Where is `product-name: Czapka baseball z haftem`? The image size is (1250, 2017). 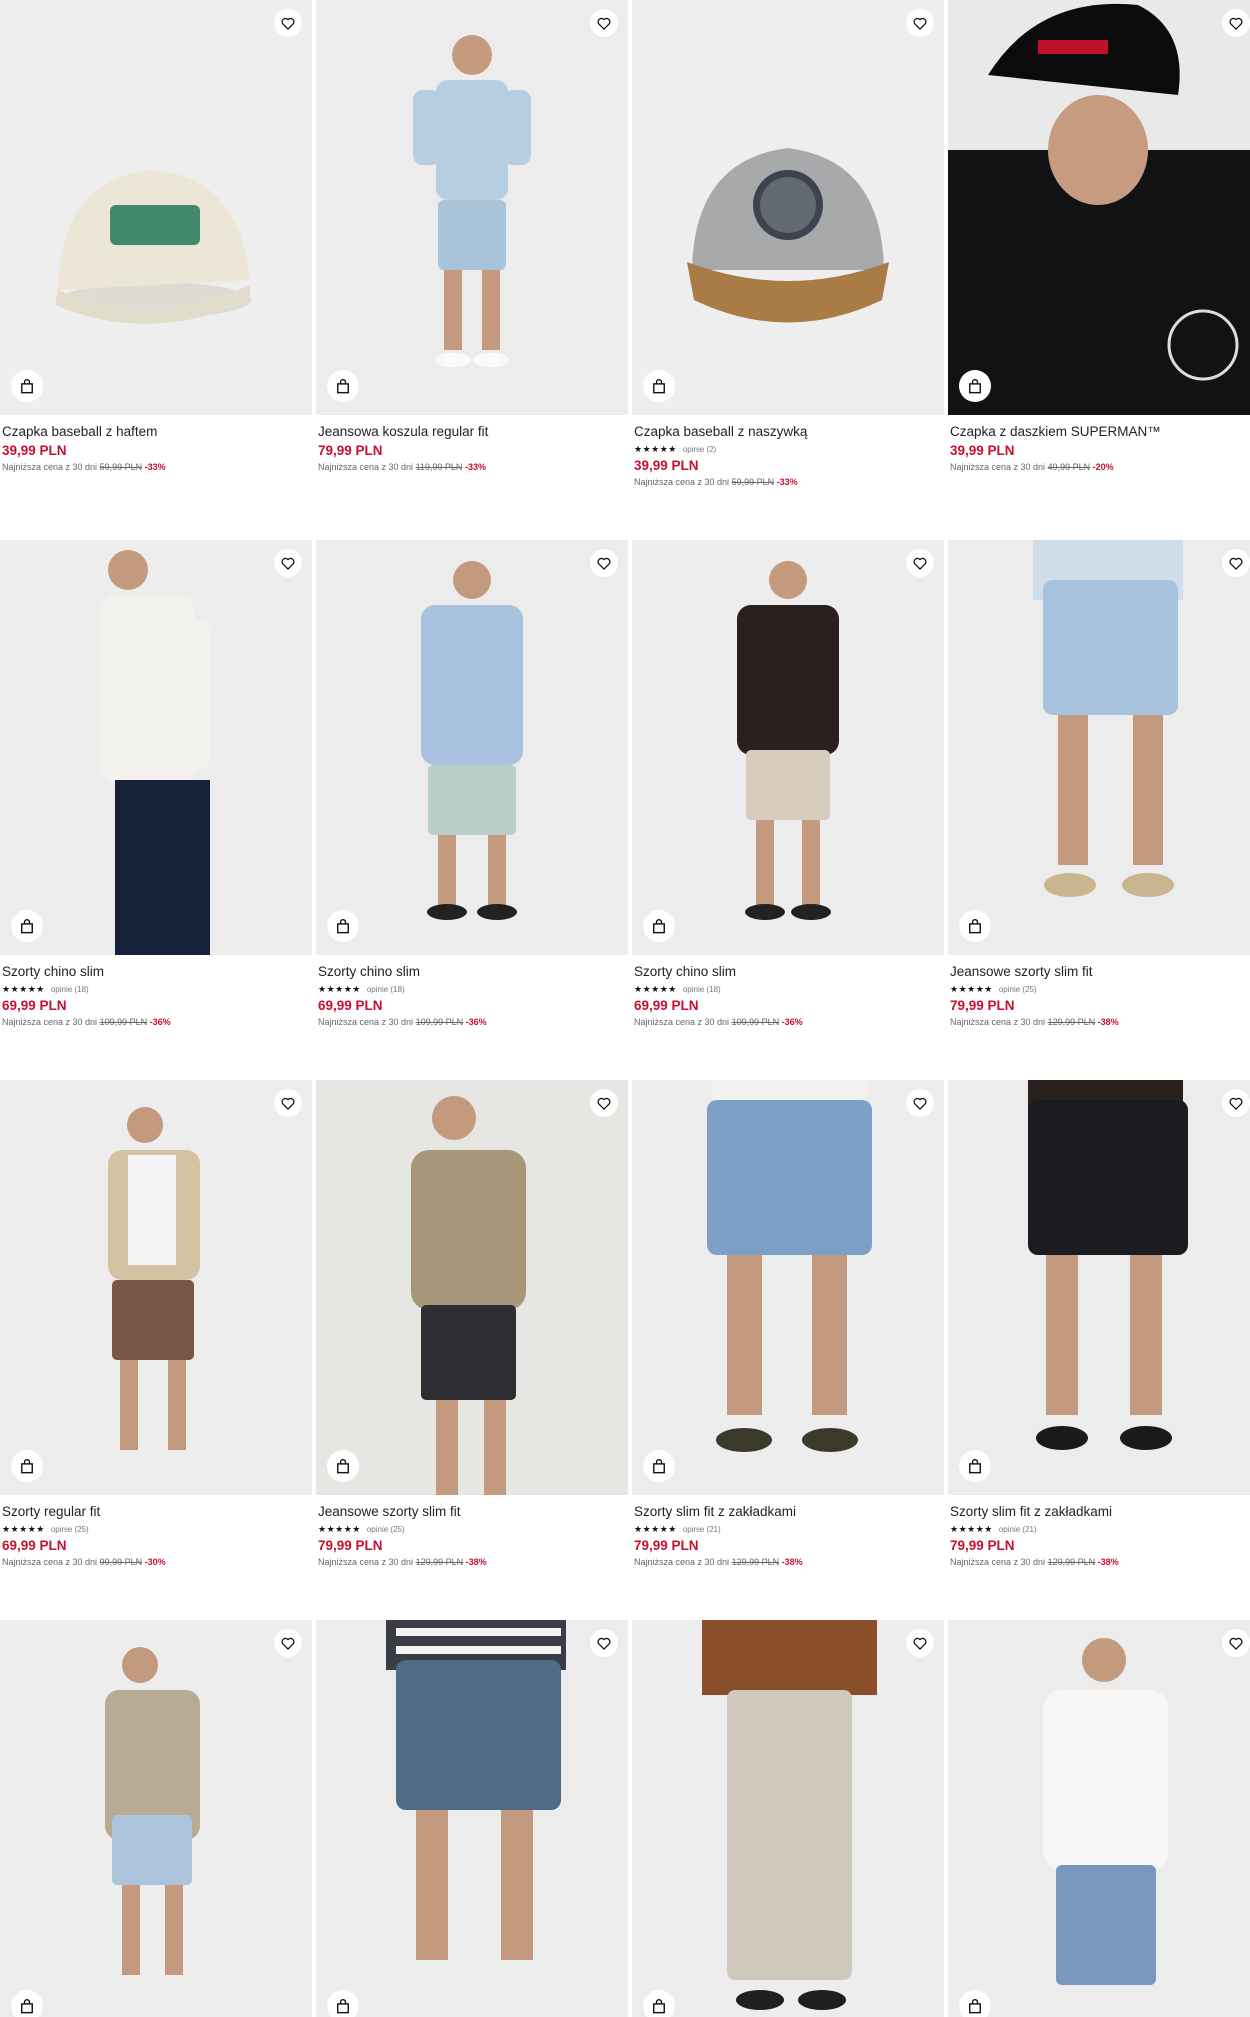
product-name: Czapka baseball z haftem is located at coordinates (156, 432).